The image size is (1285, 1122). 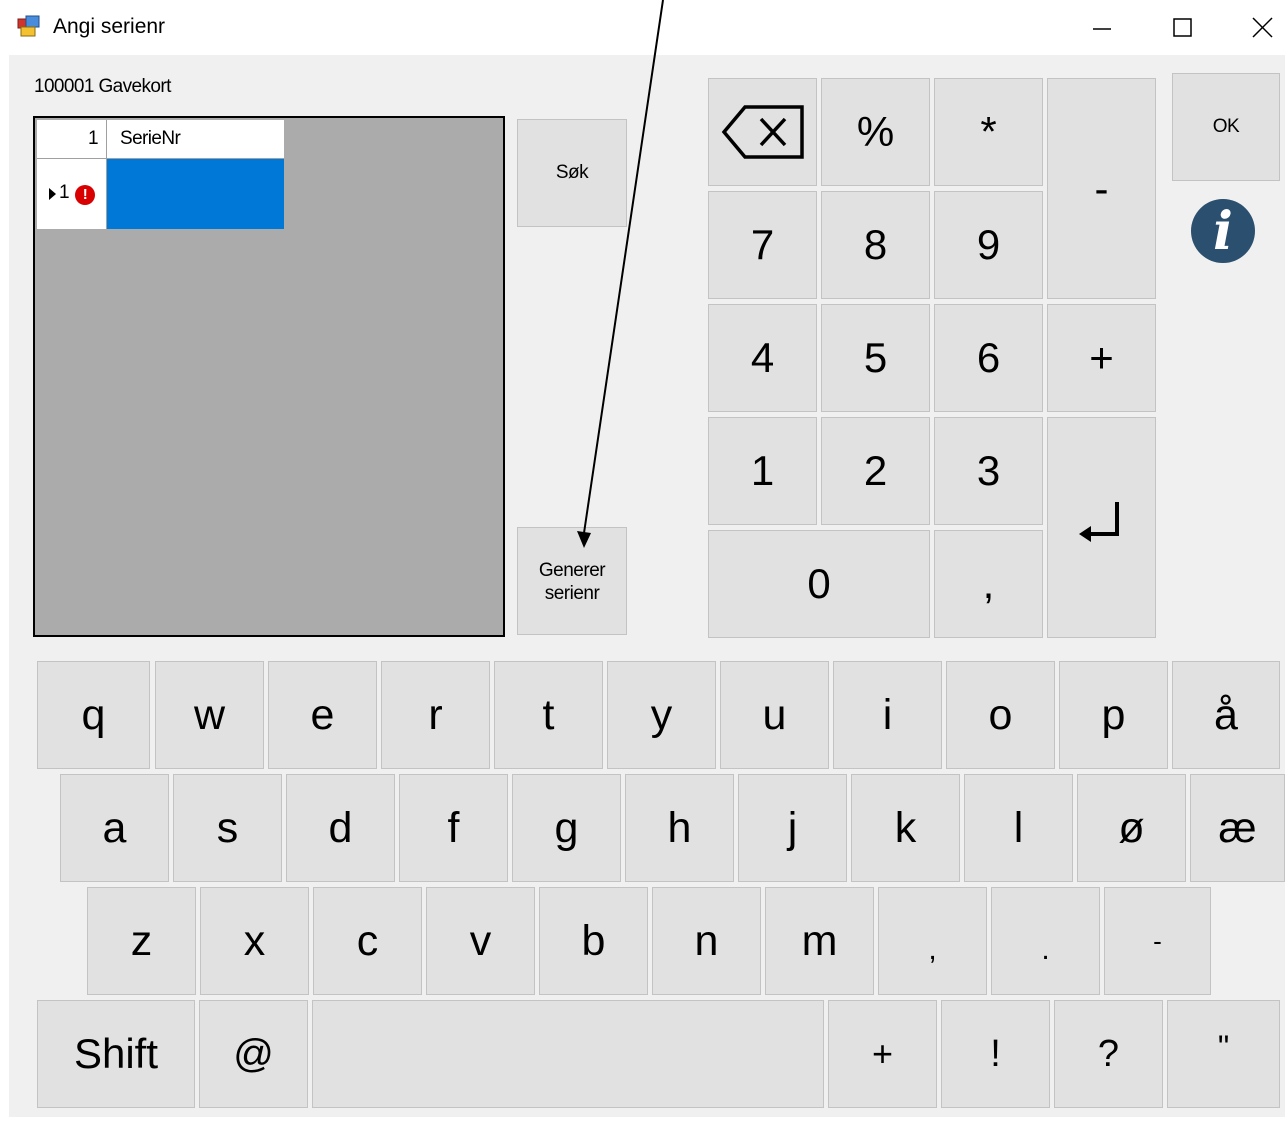 I want to click on item-caption: 100001 Gavekort, so click(x=102, y=86).